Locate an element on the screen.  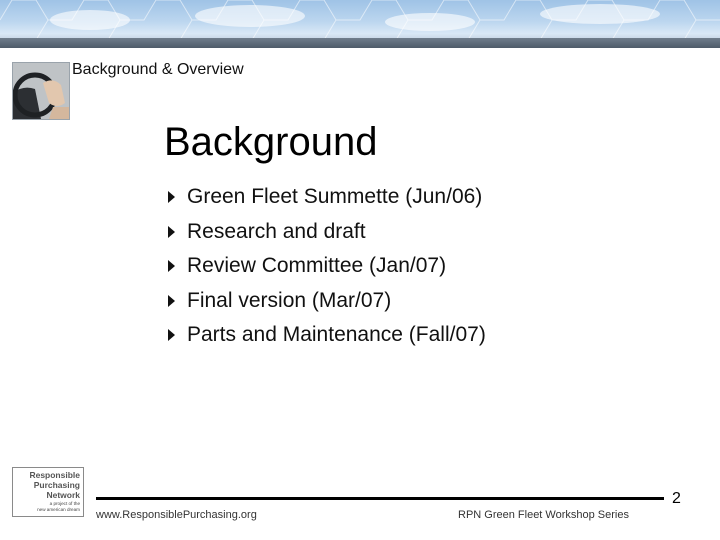
bullet-item: Final version (Mar/07) is located at coordinates (325, 301).